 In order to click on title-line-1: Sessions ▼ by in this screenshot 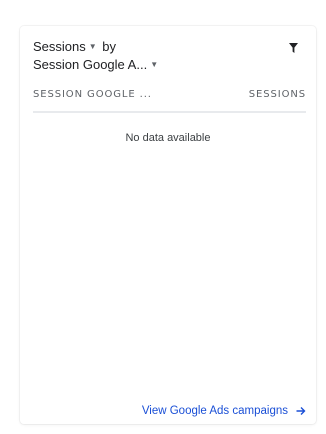, I will do `click(143, 47)`.